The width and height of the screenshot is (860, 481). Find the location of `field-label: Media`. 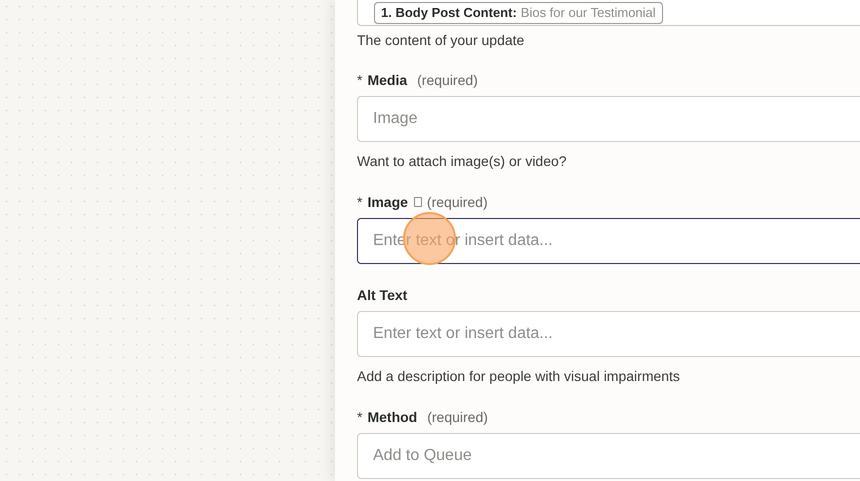

field-label: Media is located at coordinates (387, 80).